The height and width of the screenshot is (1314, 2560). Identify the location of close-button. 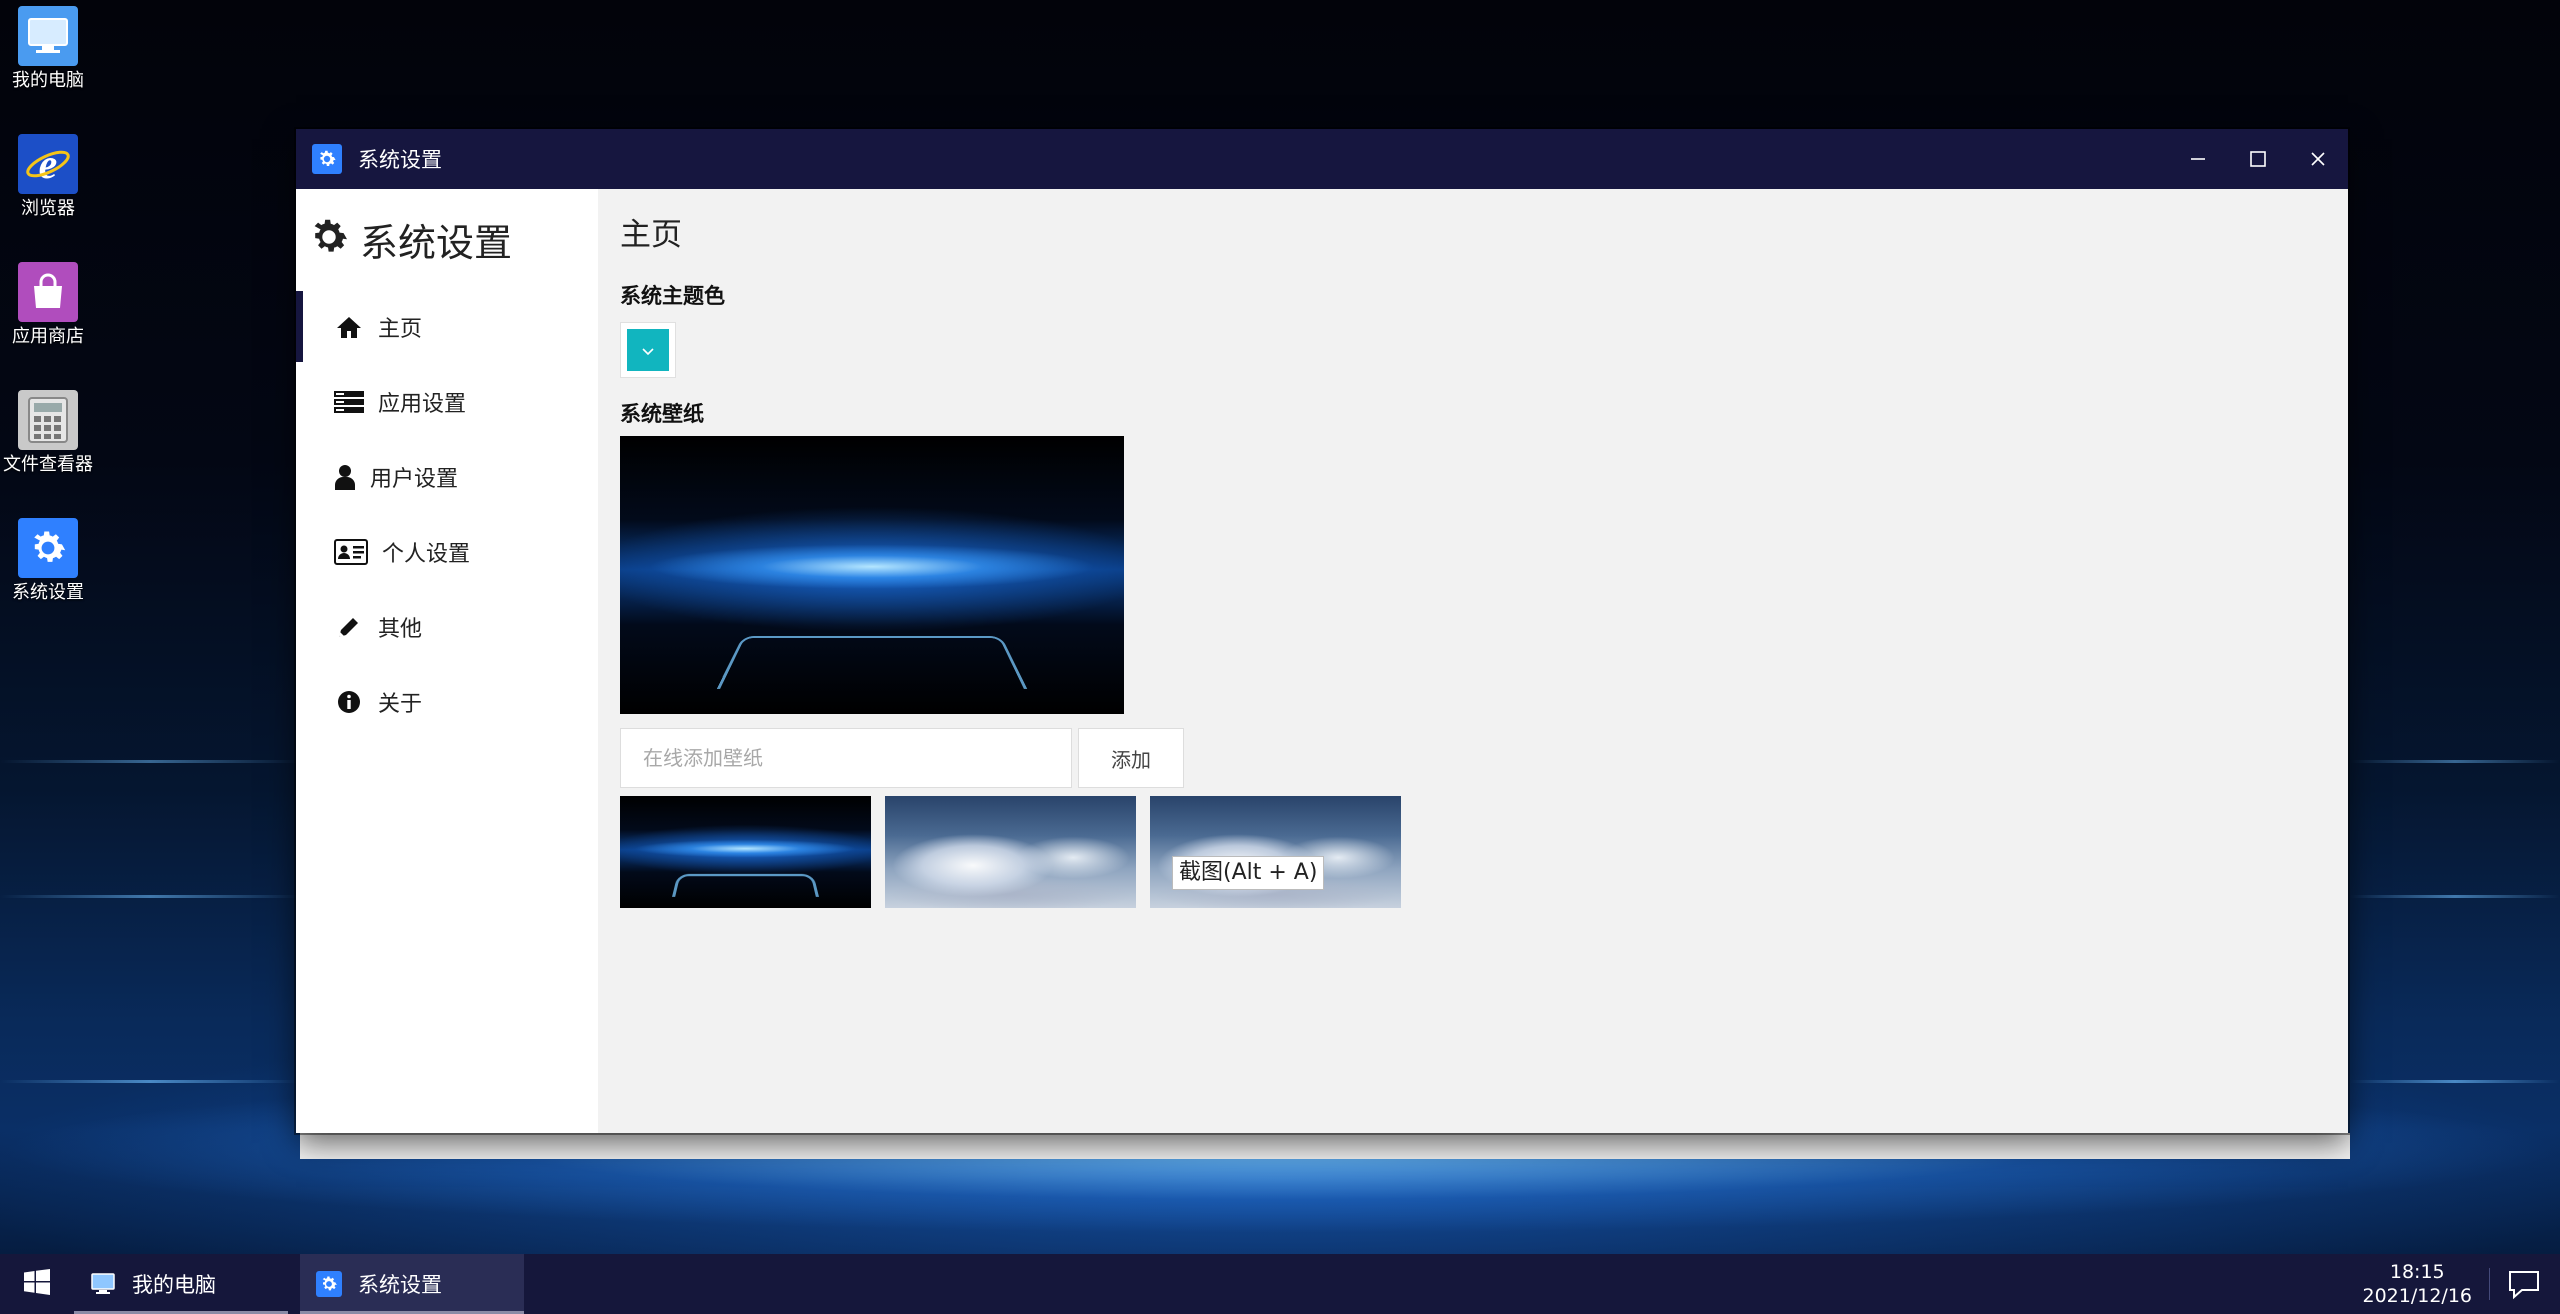
(2318, 159).